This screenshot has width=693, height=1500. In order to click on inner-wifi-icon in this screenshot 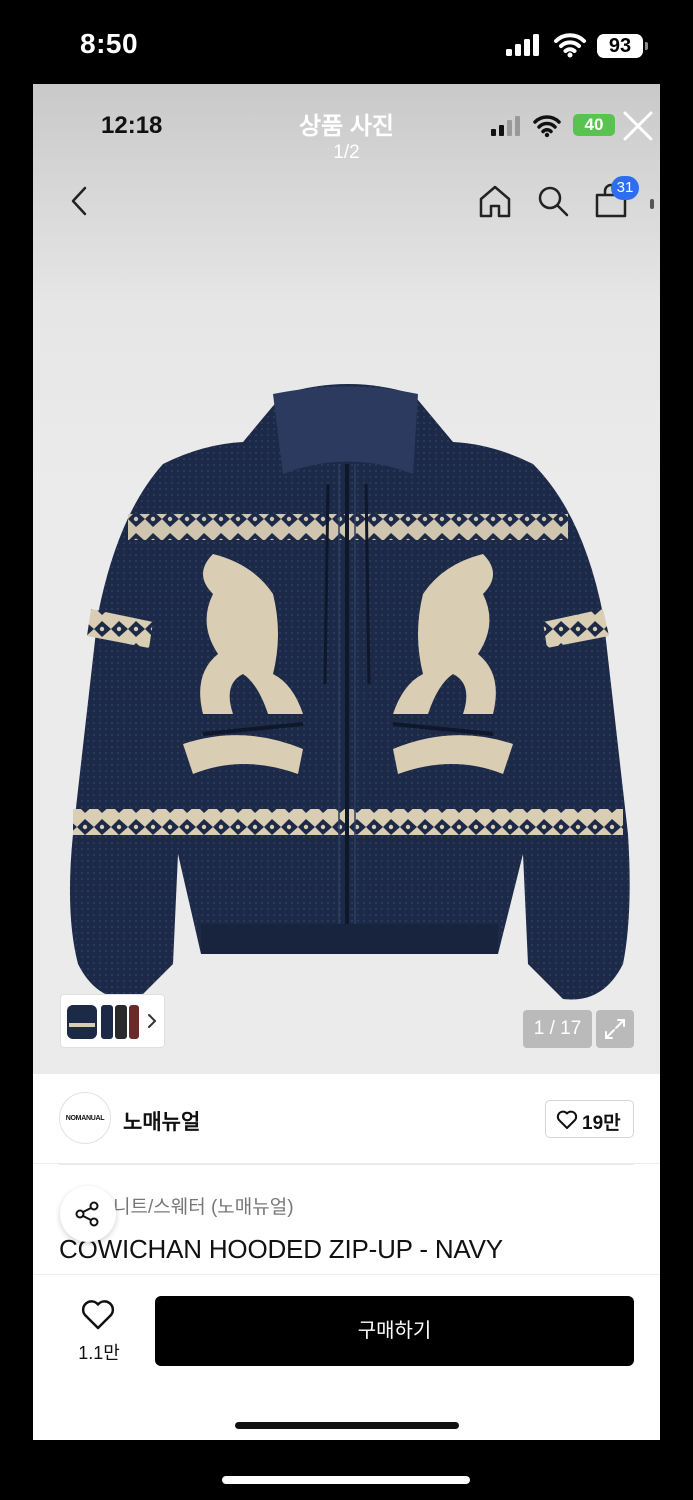, I will do `click(547, 126)`.